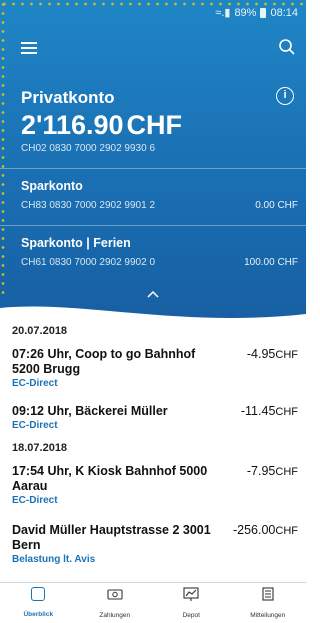  I want to click on account-balance: 2'116.90 CHF, so click(101, 125).